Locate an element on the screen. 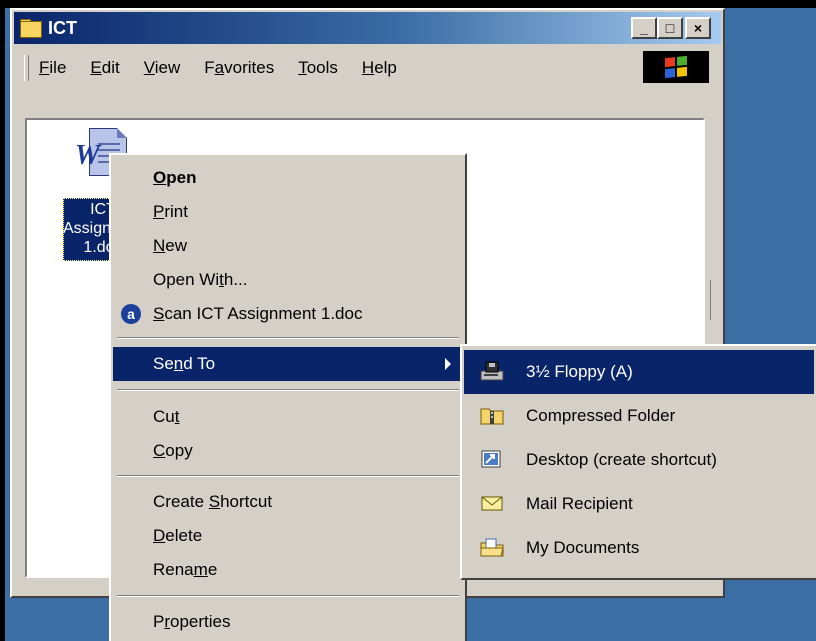  menu-bar: File Edit View Favorites Tools Help is located at coordinates (367, 68).